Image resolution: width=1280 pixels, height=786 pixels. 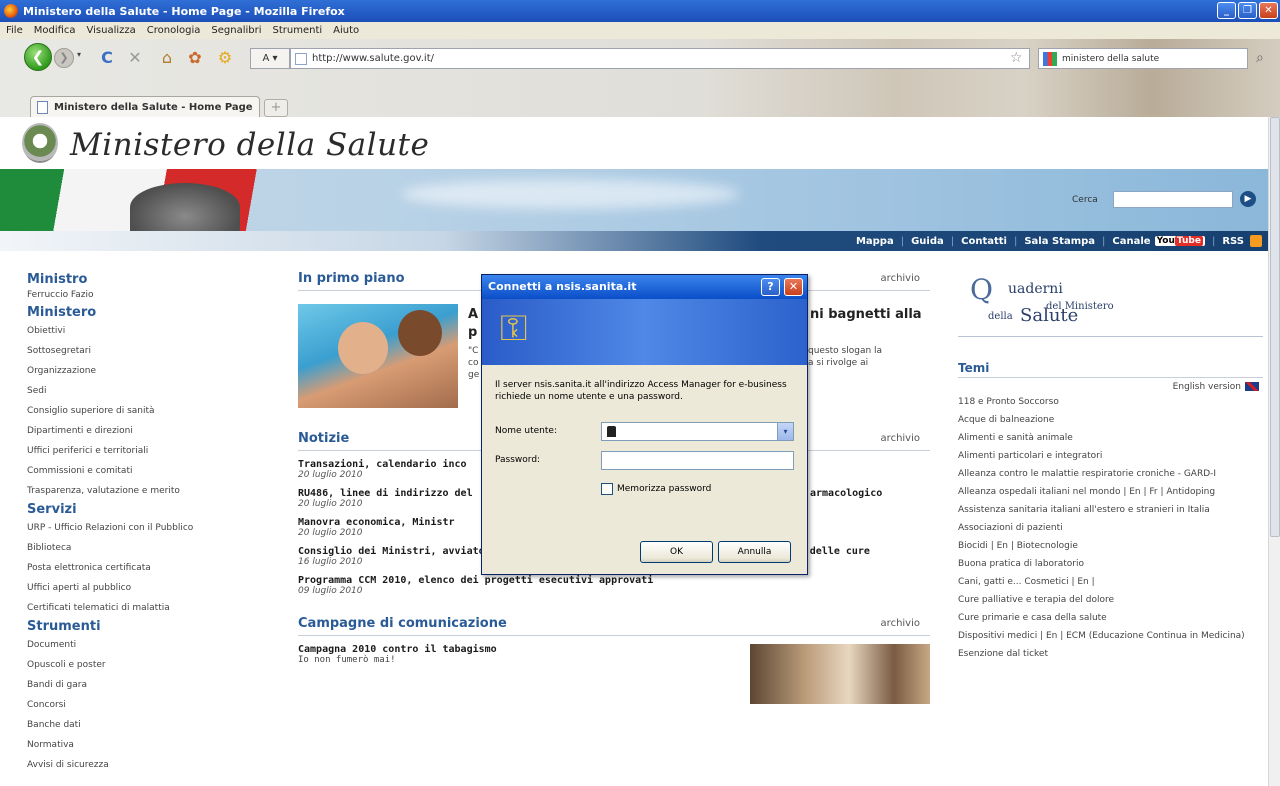 I want to click on dialog-title: Connetti a nsis.sanita.it, so click(x=644, y=287).